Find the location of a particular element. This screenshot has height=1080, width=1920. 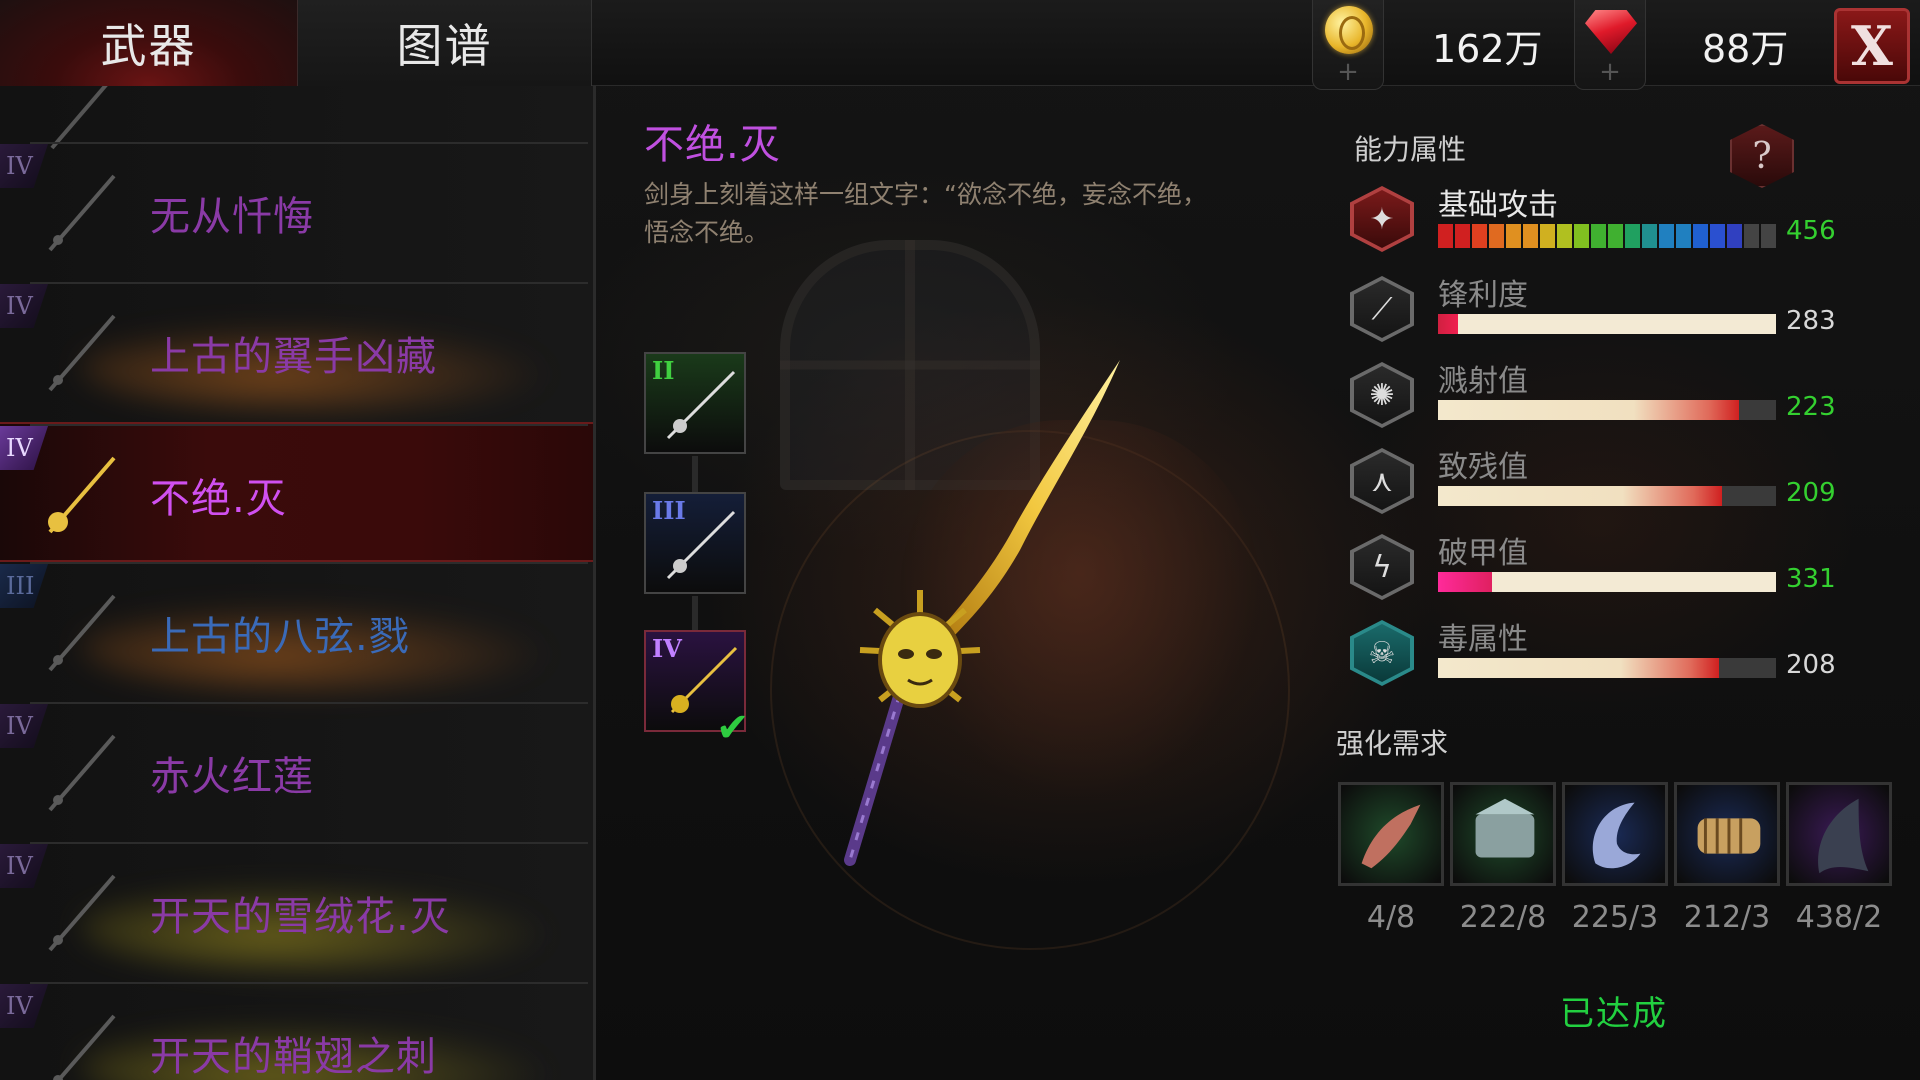

material-count: 212/3 is located at coordinates (1727, 917).